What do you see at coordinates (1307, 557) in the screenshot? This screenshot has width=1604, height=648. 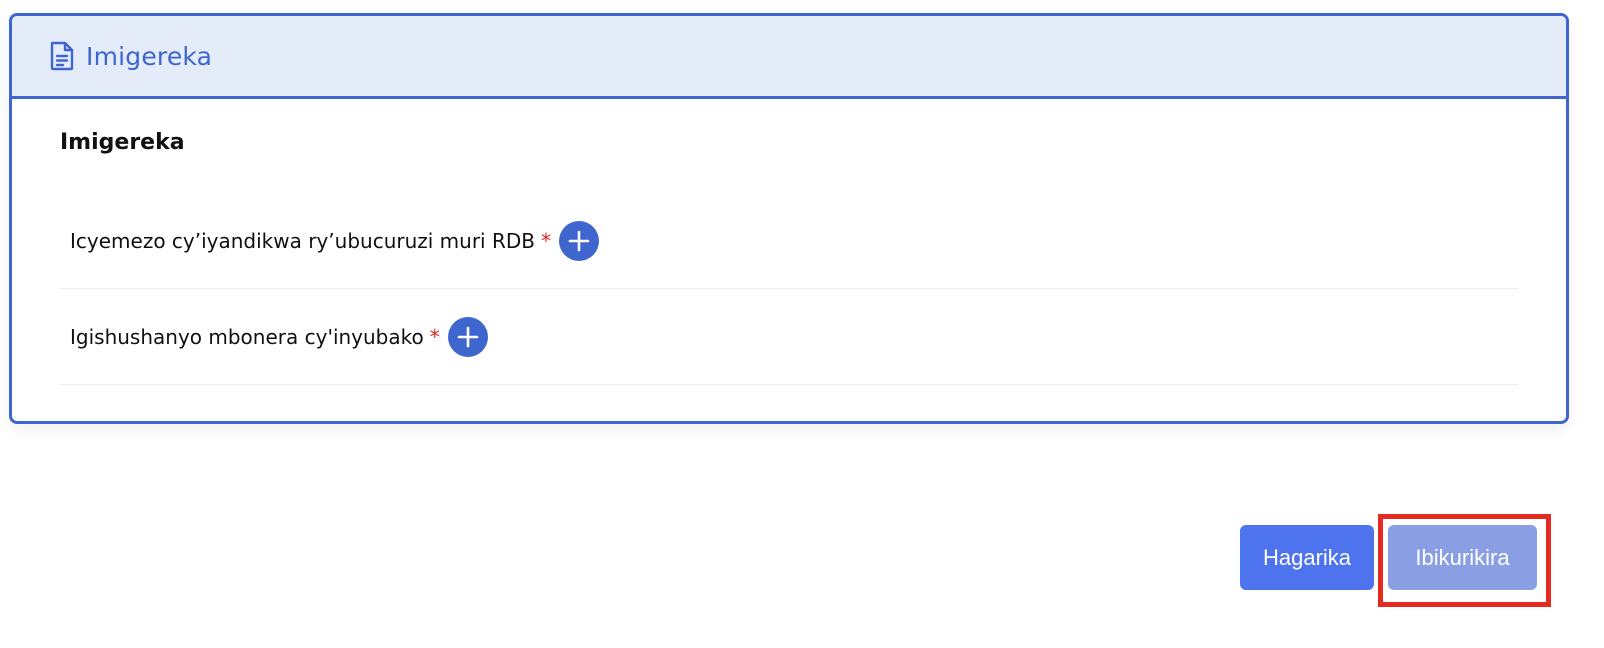 I see `cancel-button: Hagarika` at bounding box center [1307, 557].